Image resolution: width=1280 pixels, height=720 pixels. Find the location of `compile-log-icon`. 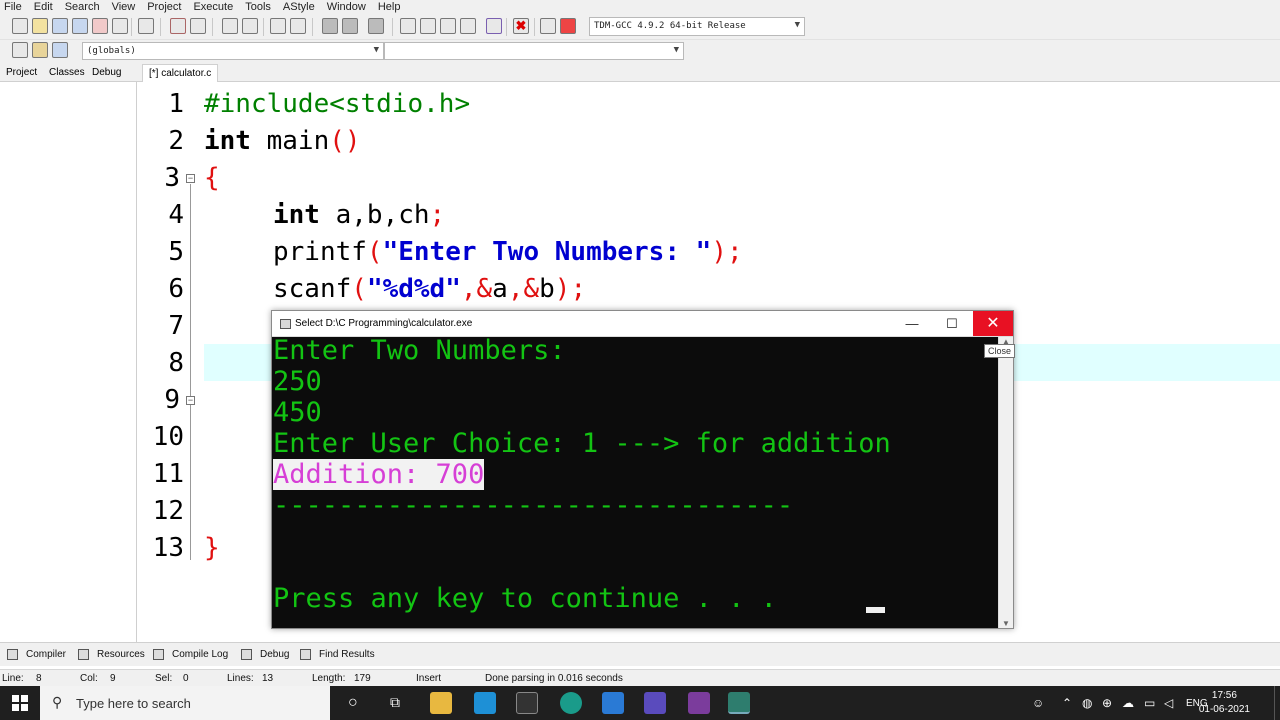

compile-log-icon is located at coordinates (158, 654).